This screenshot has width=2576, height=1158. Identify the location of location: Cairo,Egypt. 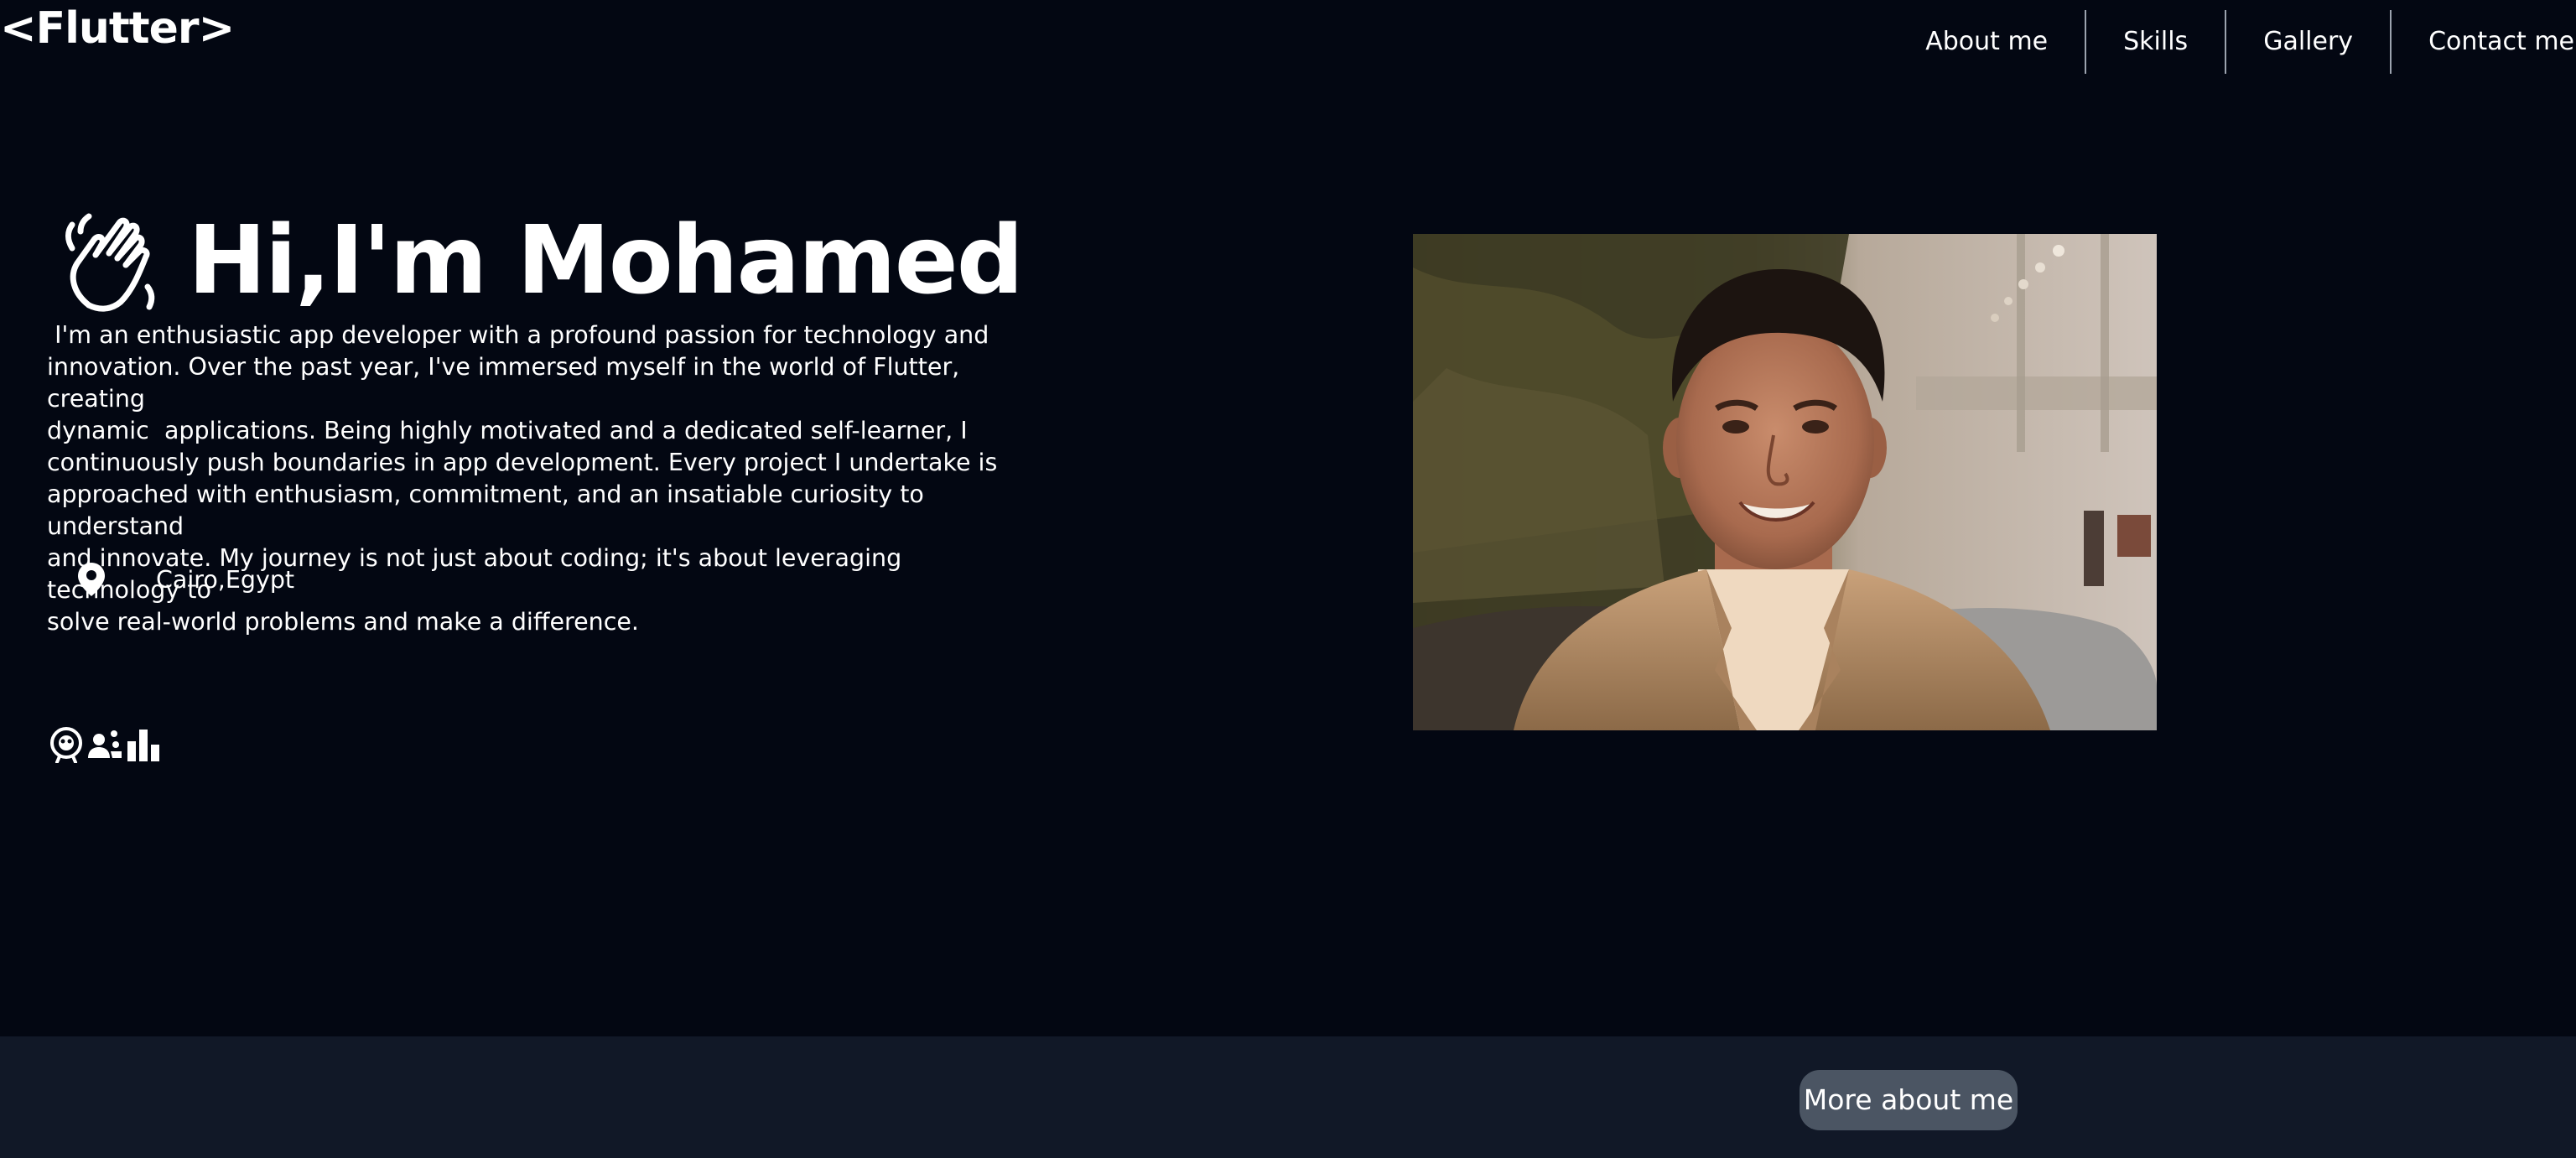
(185, 579).